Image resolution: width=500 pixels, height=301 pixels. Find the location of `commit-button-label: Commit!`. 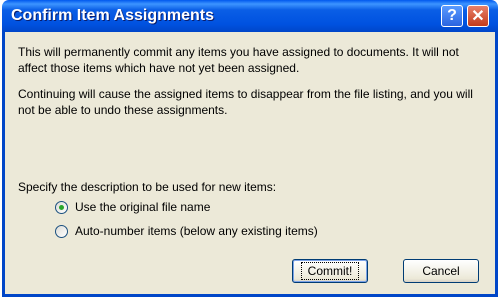

commit-button-label: Commit! is located at coordinates (330, 271).